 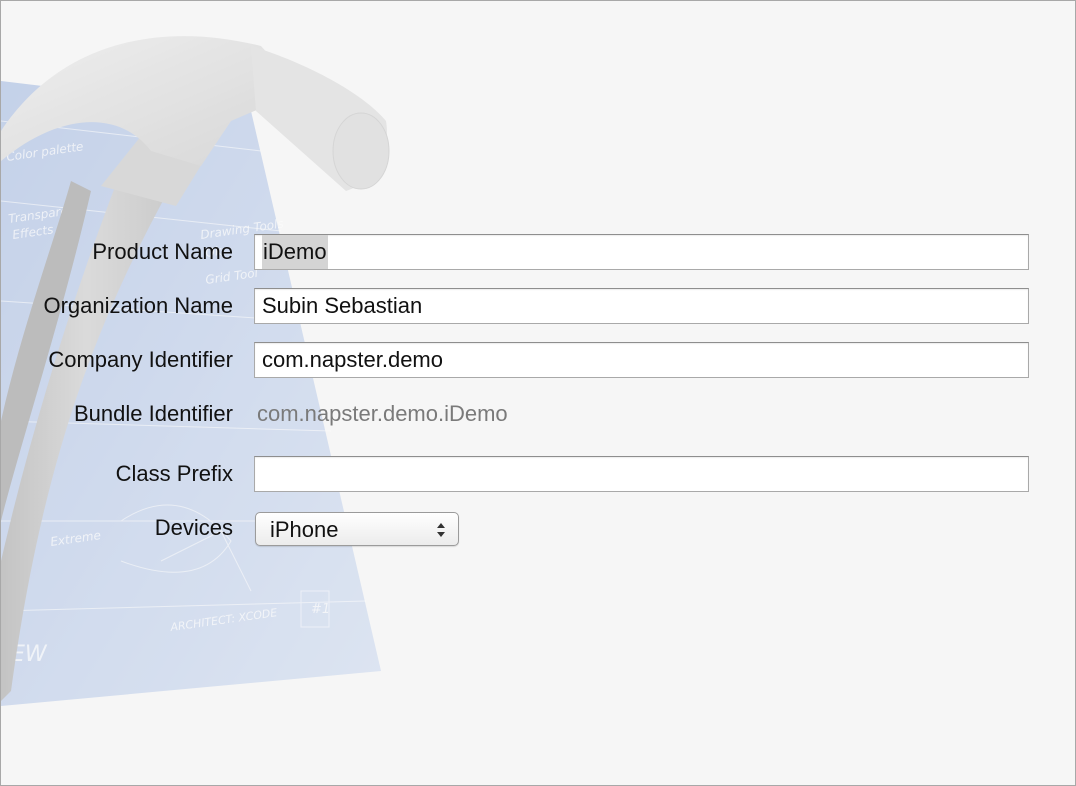 I want to click on company-identifier-field: com.napster.demo, so click(x=641, y=360).